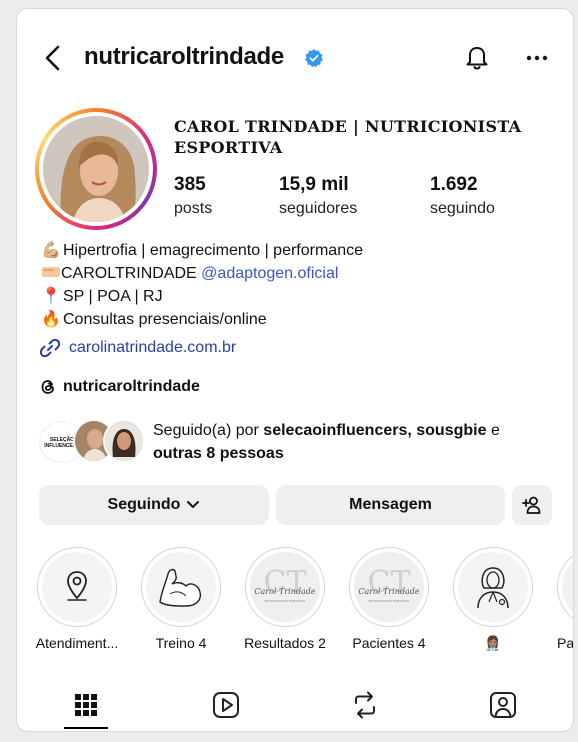 Image resolution: width=578 pixels, height=742 pixels. I want to click on tab-reels-play-icon, so click(226, 705).